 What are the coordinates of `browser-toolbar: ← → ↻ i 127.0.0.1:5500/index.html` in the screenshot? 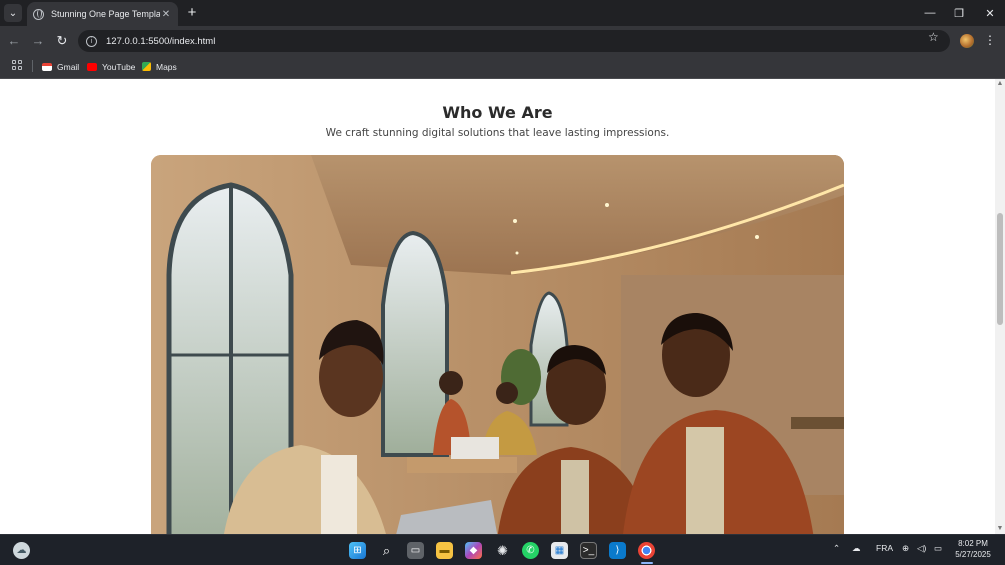 It's located at (502, 41).